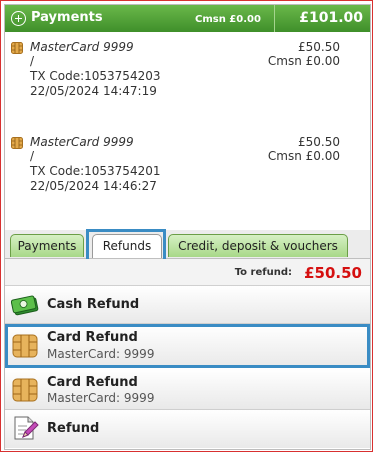 This screenshot has height=452, width=373. What do you see at coordinates (93, 91) in the screenshot?
I see `transaction-date: 22/05/2024 14:47:19` at bounding box center [93, 91].